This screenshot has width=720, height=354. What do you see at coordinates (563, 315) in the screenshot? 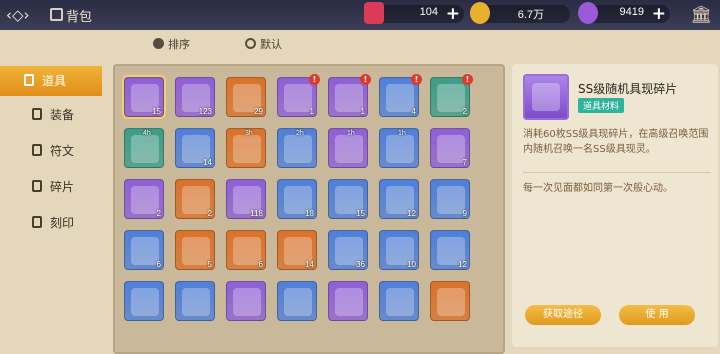
I see `obtain-source-button: 获取途径` at bounding box center [563, 315].